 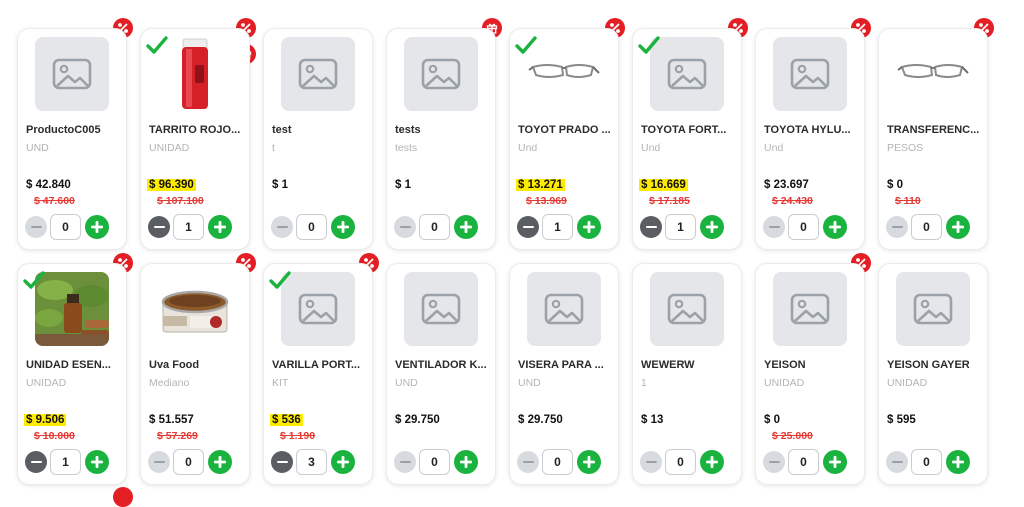 I want to click on product-card: TOYOT PRADO ... Und $ 13.271 $ 13.969 1, so click(x=564, y=139).